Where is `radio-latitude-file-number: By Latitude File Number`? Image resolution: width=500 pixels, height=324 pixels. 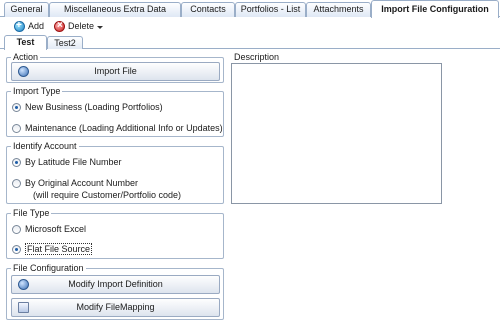
radio-latitude-file-number: By Latitude File Number is located at coordinates (67, 162).